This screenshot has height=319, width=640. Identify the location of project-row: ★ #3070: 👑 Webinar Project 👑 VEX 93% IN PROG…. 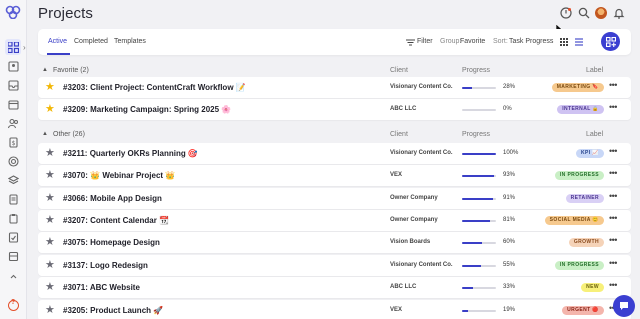
(334, 175).